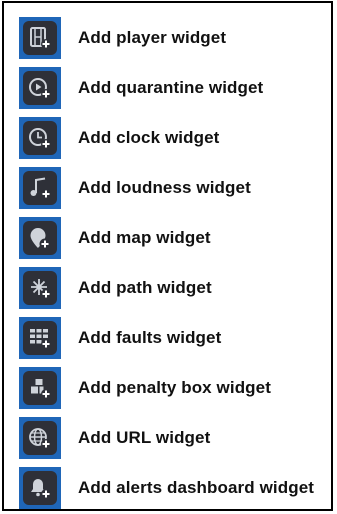 Image resolution: width=337 pixels, height=514 pixels. Describe the element at coordinates (40, 38) in the screenshot. I see `player-icon` at that location.